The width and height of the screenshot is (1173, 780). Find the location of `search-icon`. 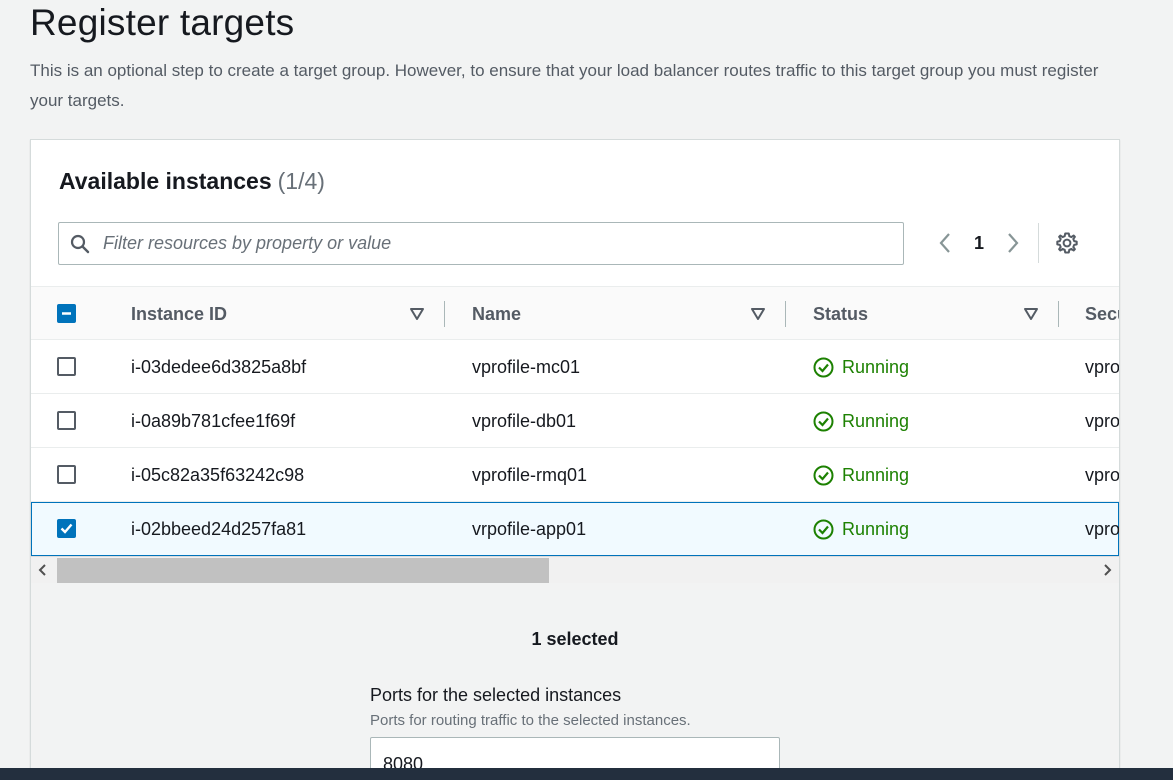

search-icon is located at coordinates (80, 244).